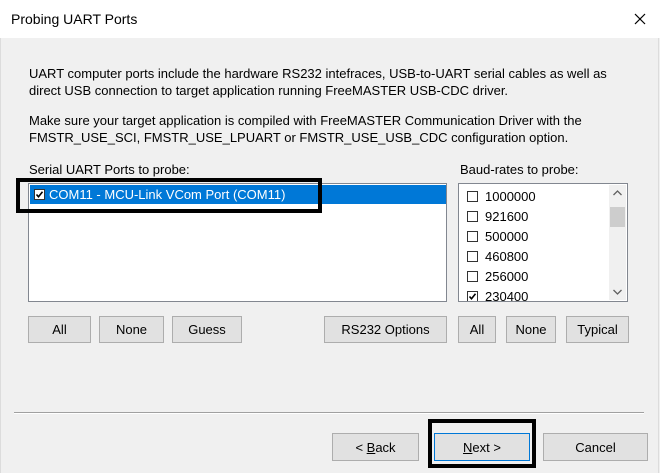 Image resolution: width=660 pixels, height=473 pixels. Describe the element at coordinates (519, 169) in the screenshot. I see `baud-label: Baud-rates to probe:` at that location.